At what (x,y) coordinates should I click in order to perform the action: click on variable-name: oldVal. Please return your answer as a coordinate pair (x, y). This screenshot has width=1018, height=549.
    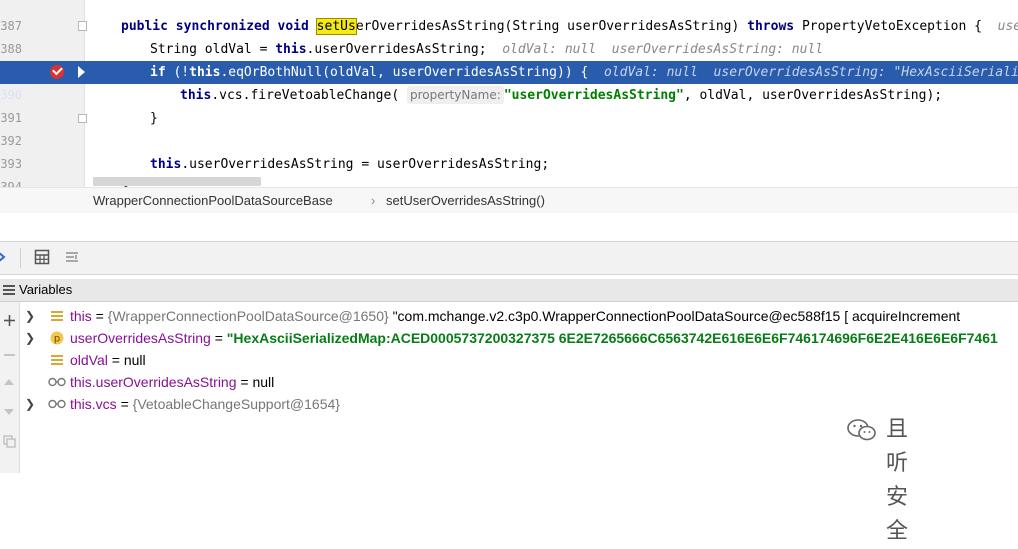
    Looking at the image, I should click on (89, 360).